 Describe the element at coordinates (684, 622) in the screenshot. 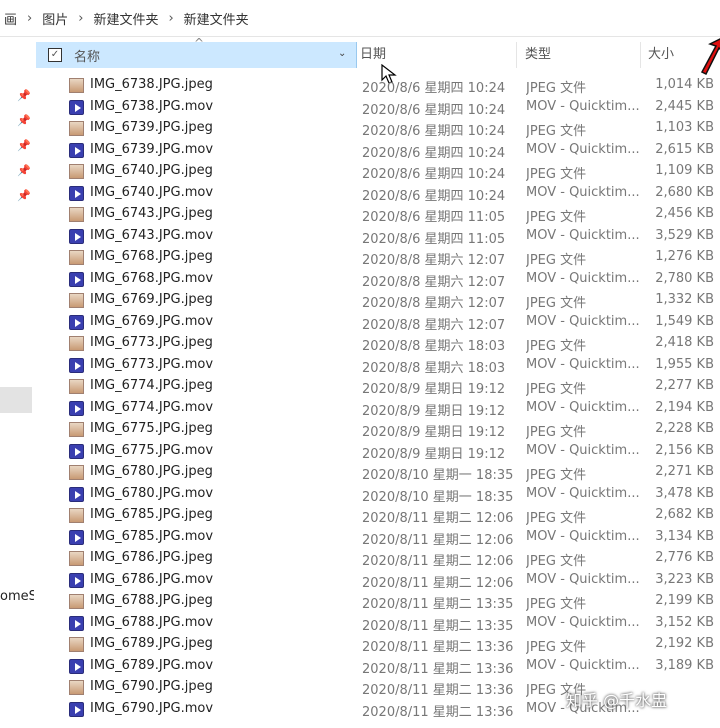

I see `file-size: 3,152 KB` at that location.